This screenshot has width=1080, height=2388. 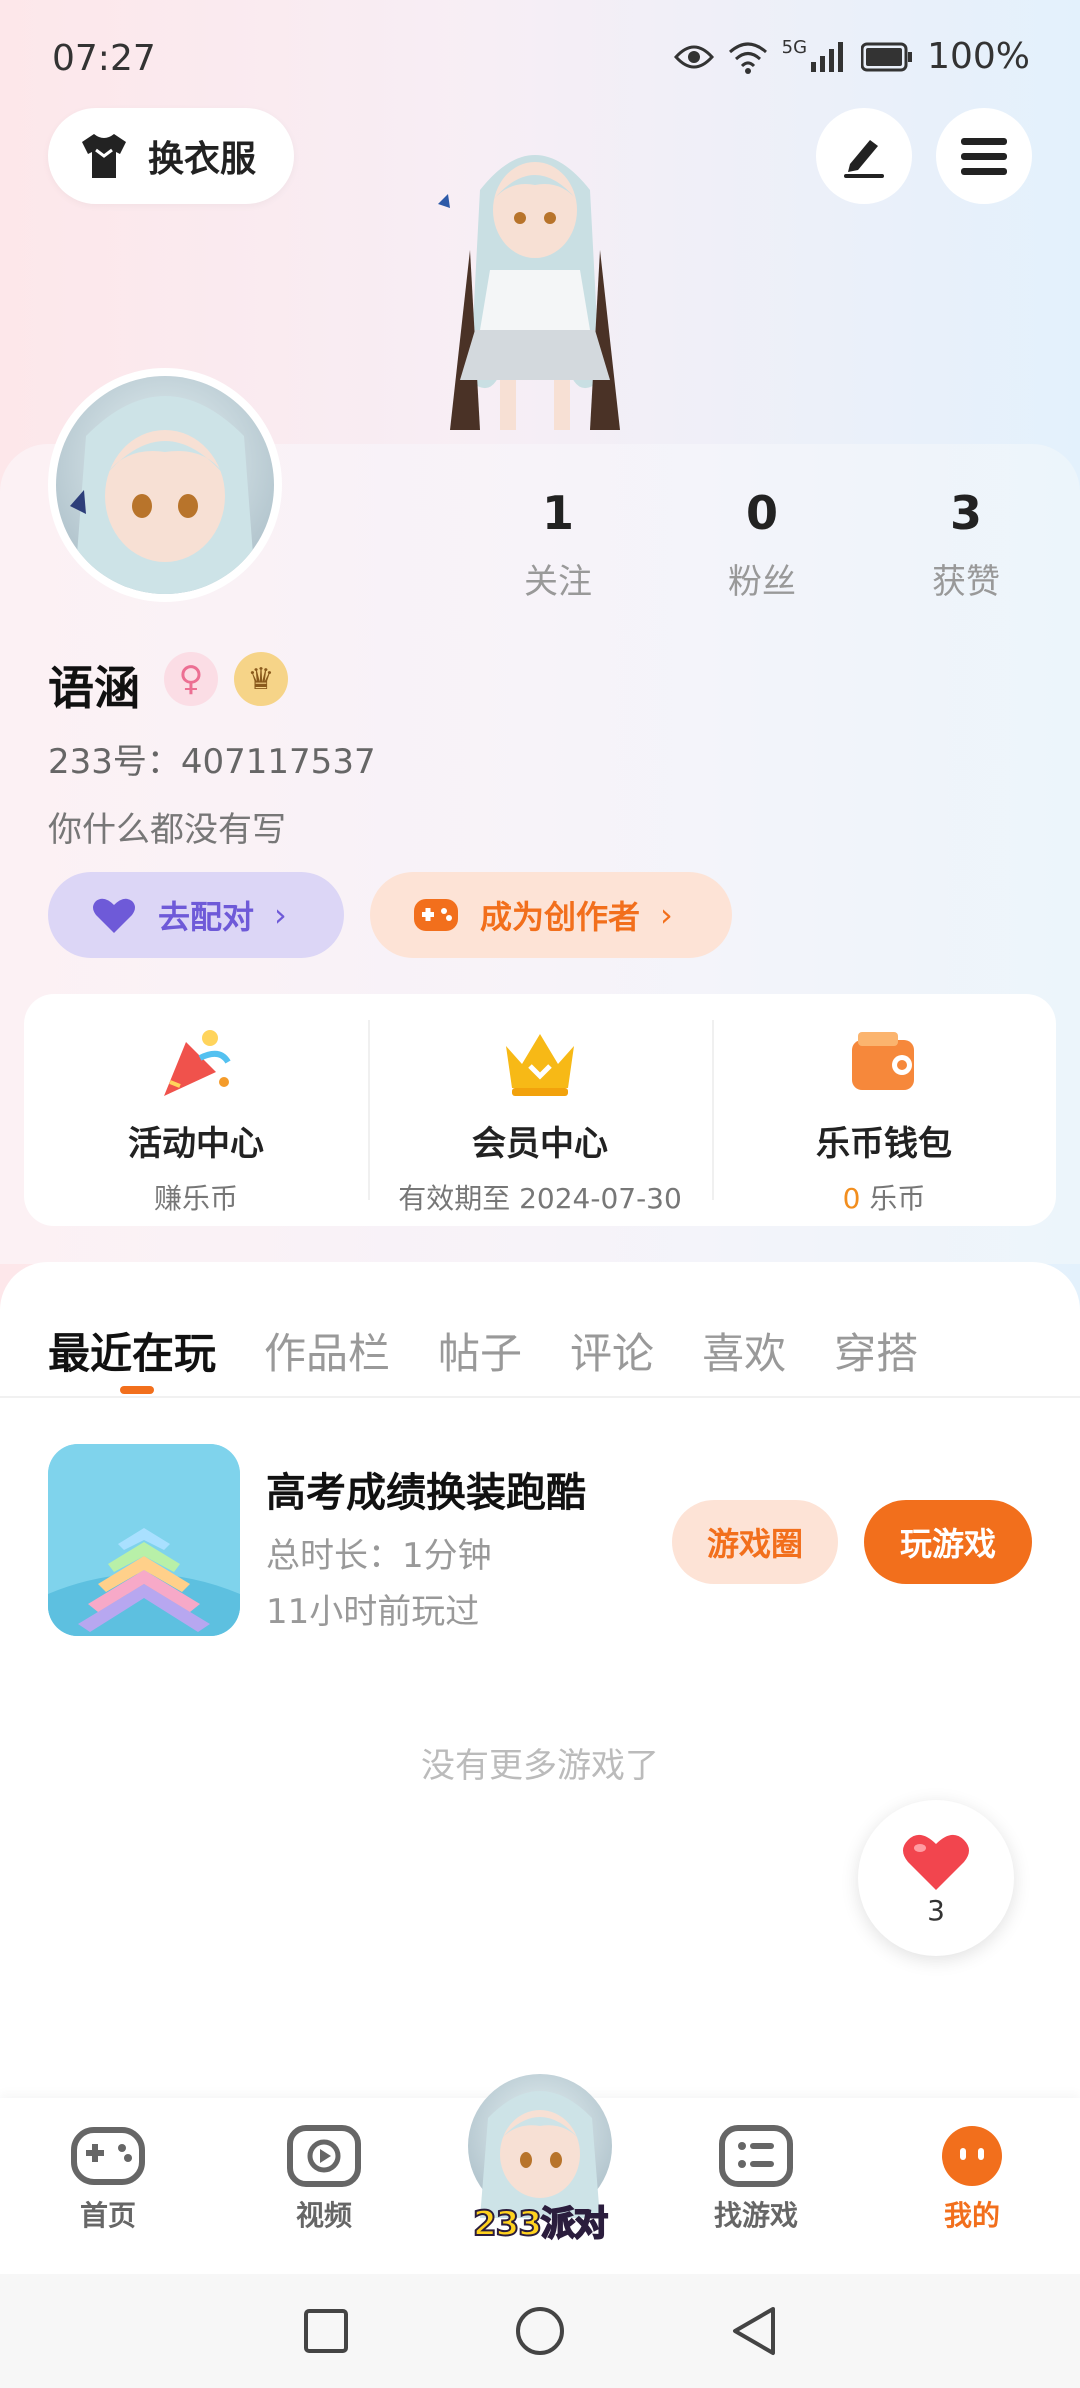 What do you see at coordinates (529, 292) in the screenshot?
I see `character-figure` at bounding box center [529, 292].